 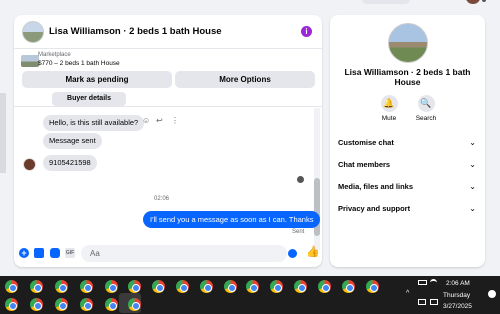 I want to click on listing-summary: $770 – 2 beds 1 bath House, so click(x=79, y=63).